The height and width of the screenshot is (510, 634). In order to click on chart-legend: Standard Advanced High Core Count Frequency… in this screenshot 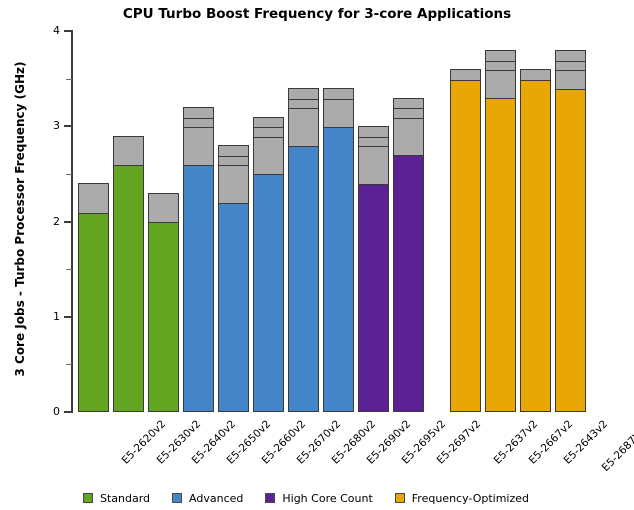, I will do `click(317, 498)`.